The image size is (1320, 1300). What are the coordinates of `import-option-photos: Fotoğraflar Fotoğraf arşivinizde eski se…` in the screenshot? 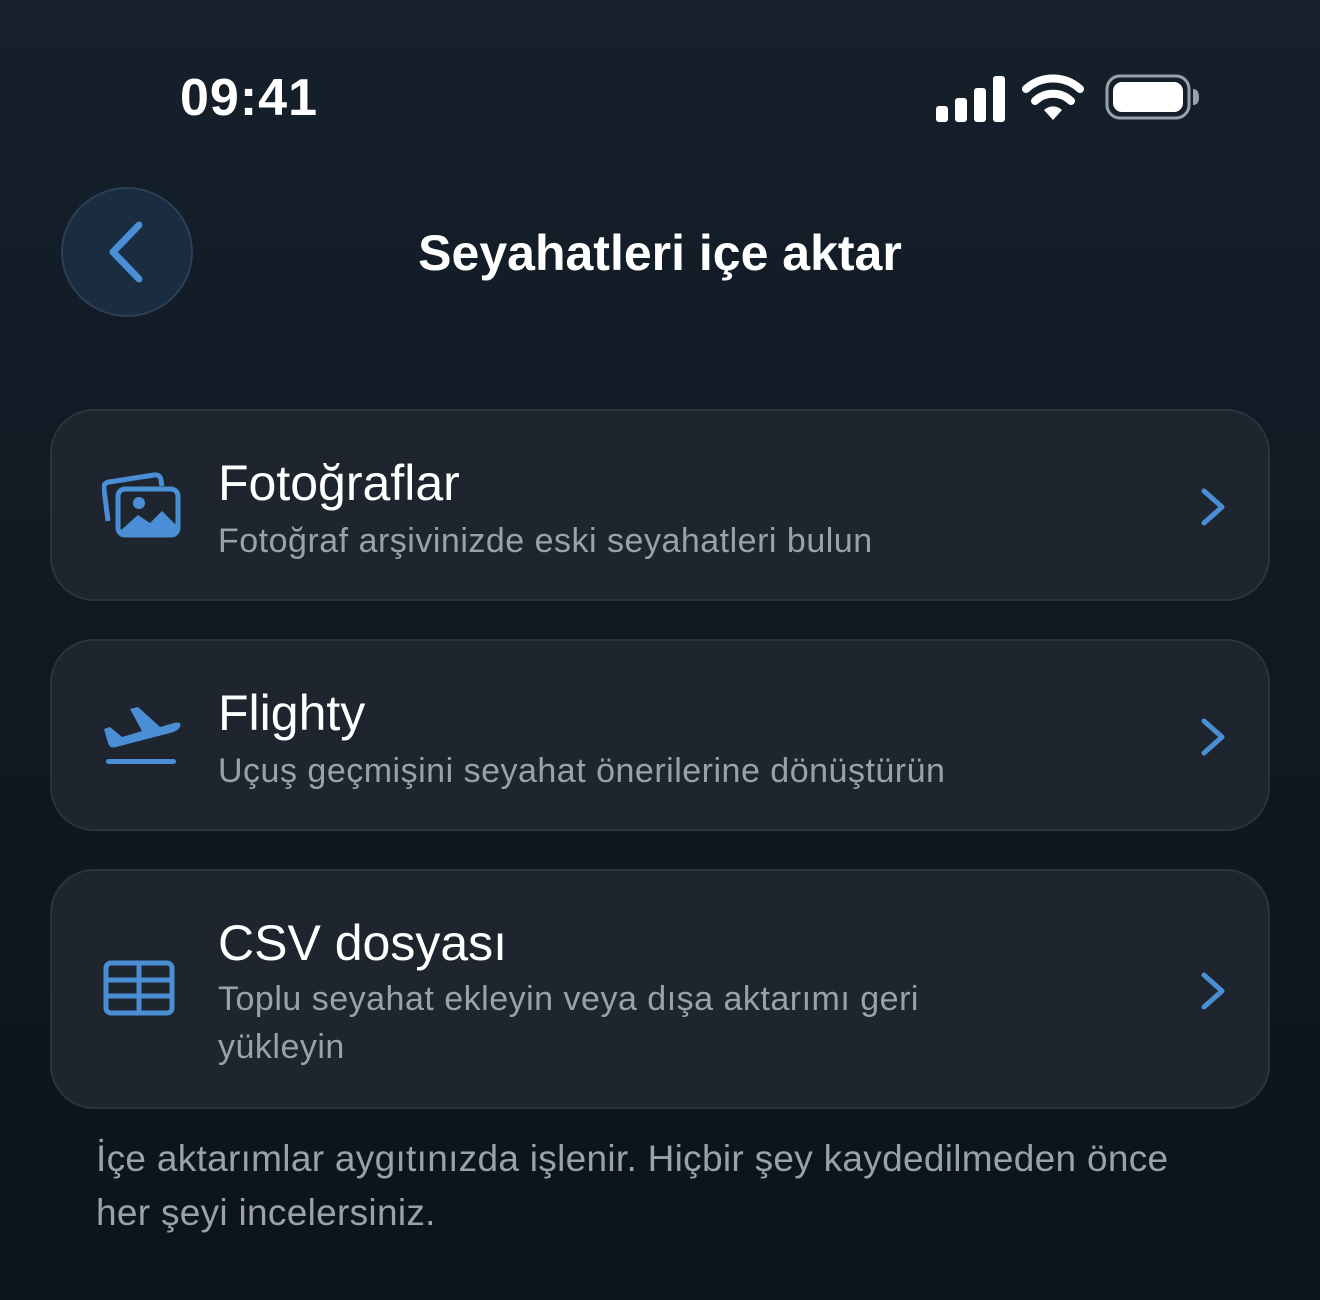 It's located at (660, 505).